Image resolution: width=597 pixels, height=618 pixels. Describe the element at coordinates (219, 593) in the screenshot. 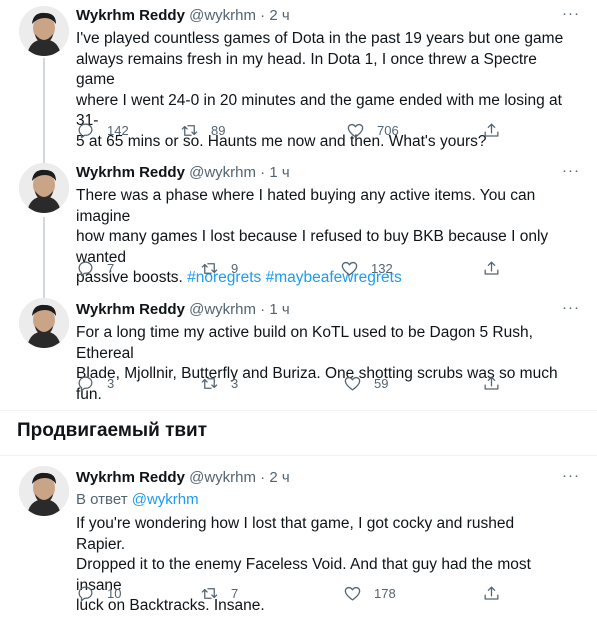

I see `retweet-button: 7` at that location.